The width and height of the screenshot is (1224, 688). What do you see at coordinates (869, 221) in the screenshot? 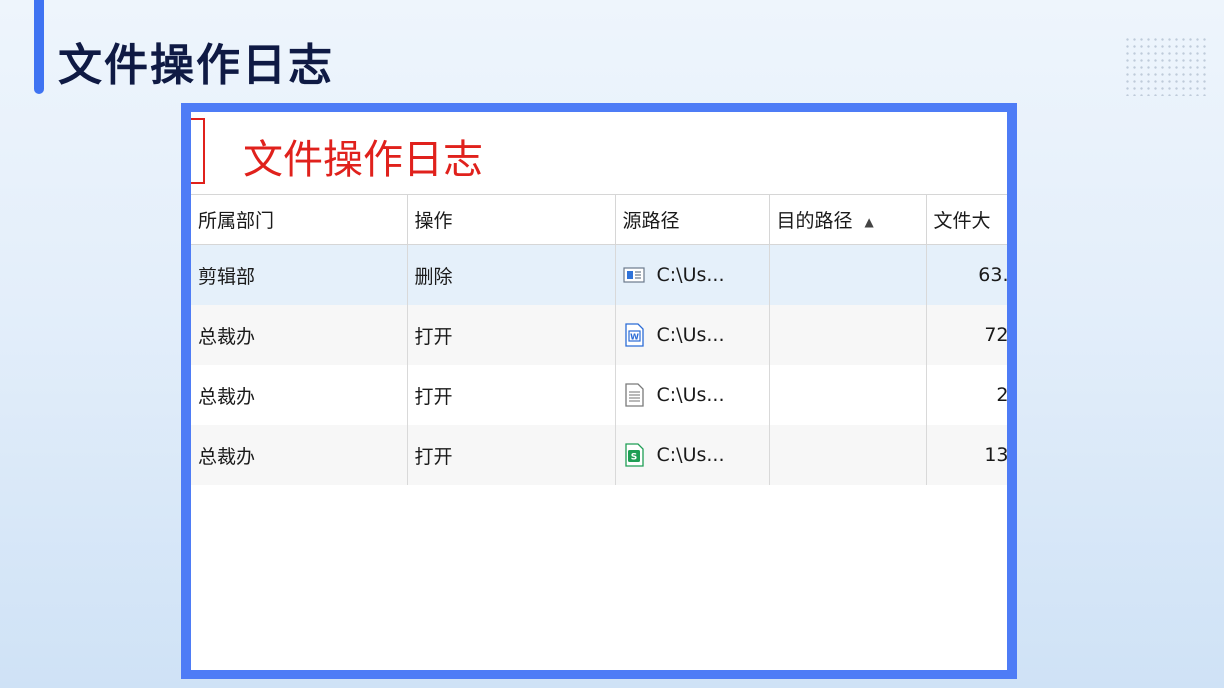
I see `sort-ascending-icon: ▲` at bounding box center [869, 221].